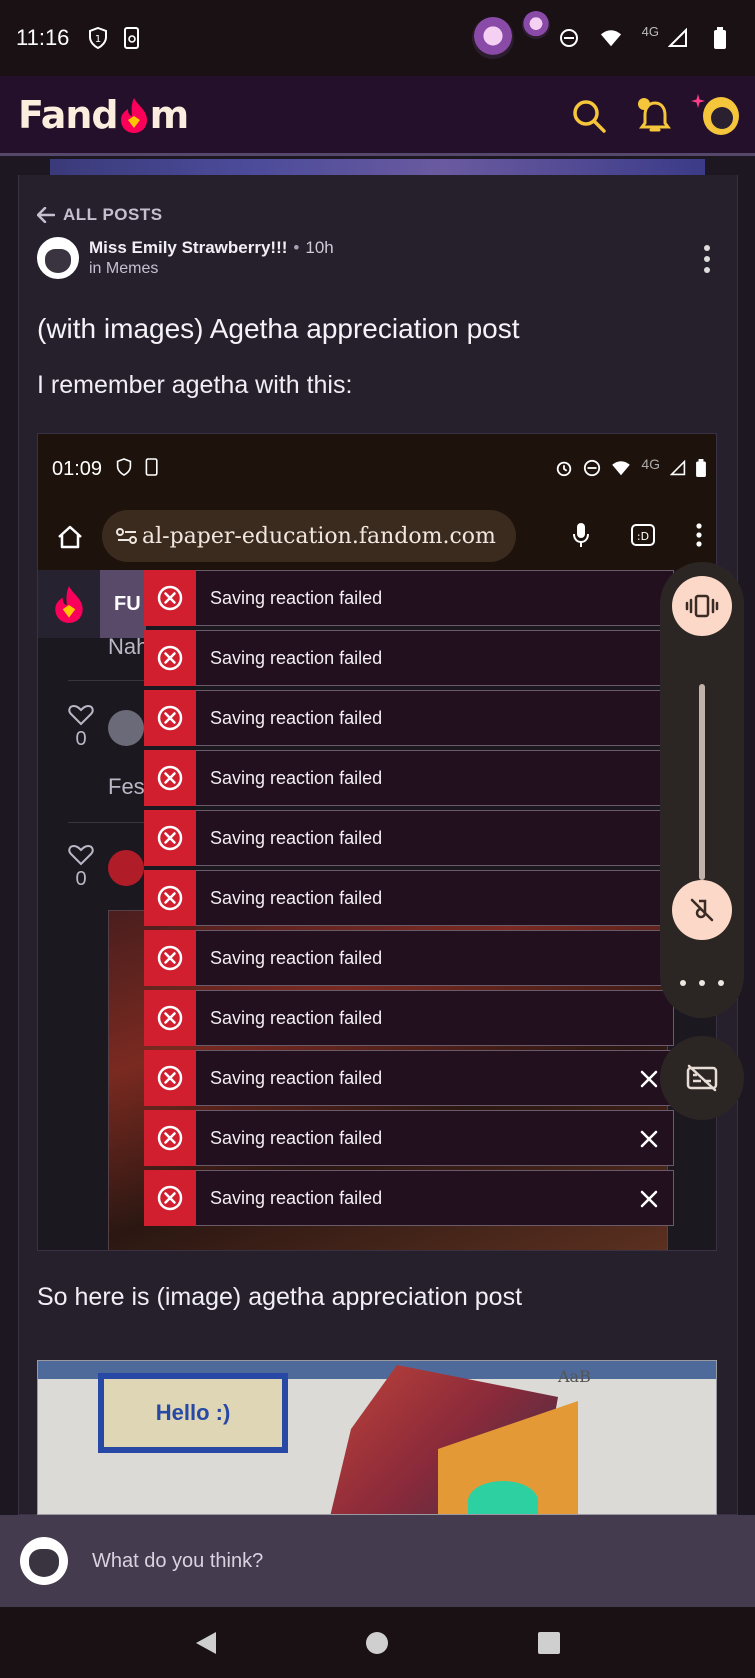  What do you see at coordinates (677, 469) in the screenshot?
I see `embedded-signal-icon` at bounding box center [677, 469].